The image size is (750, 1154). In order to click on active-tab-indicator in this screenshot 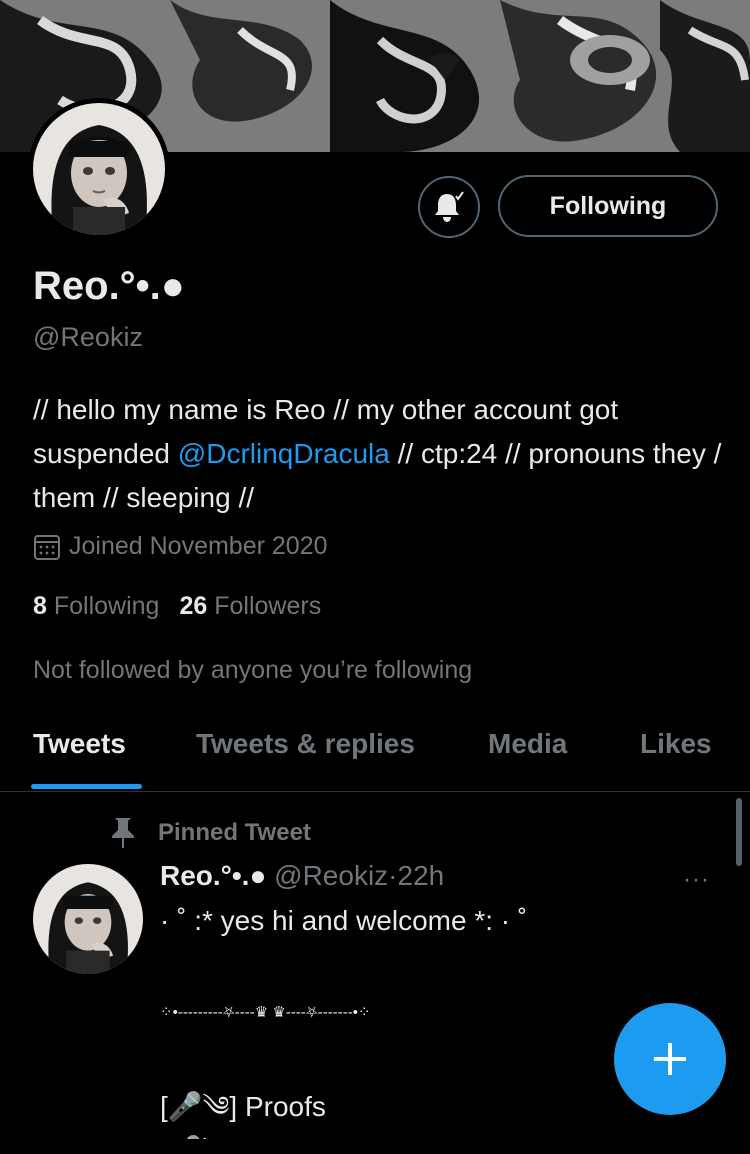, I will do `click(86, 786)`.